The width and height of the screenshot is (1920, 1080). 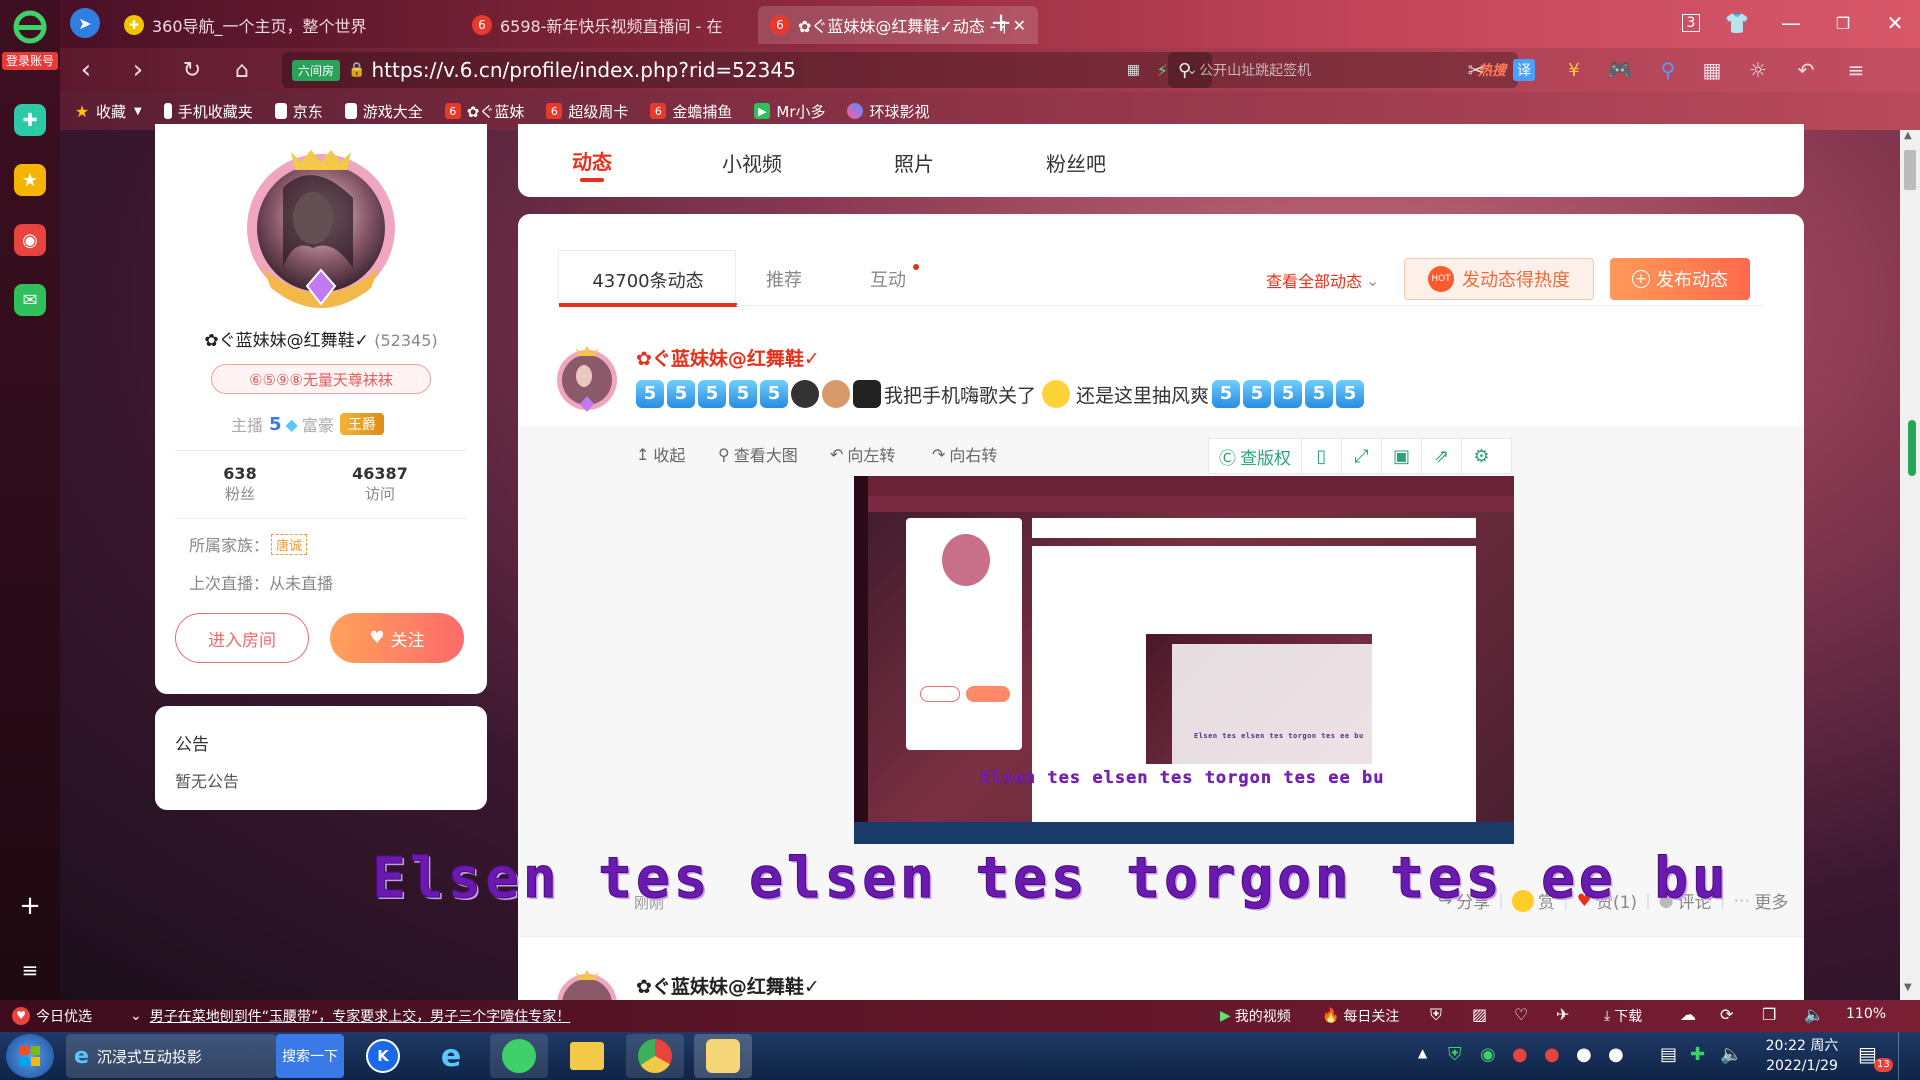 I want to click on bookmark-fishing: 6 金蟾捕鱼, so click(x=691, y=111).